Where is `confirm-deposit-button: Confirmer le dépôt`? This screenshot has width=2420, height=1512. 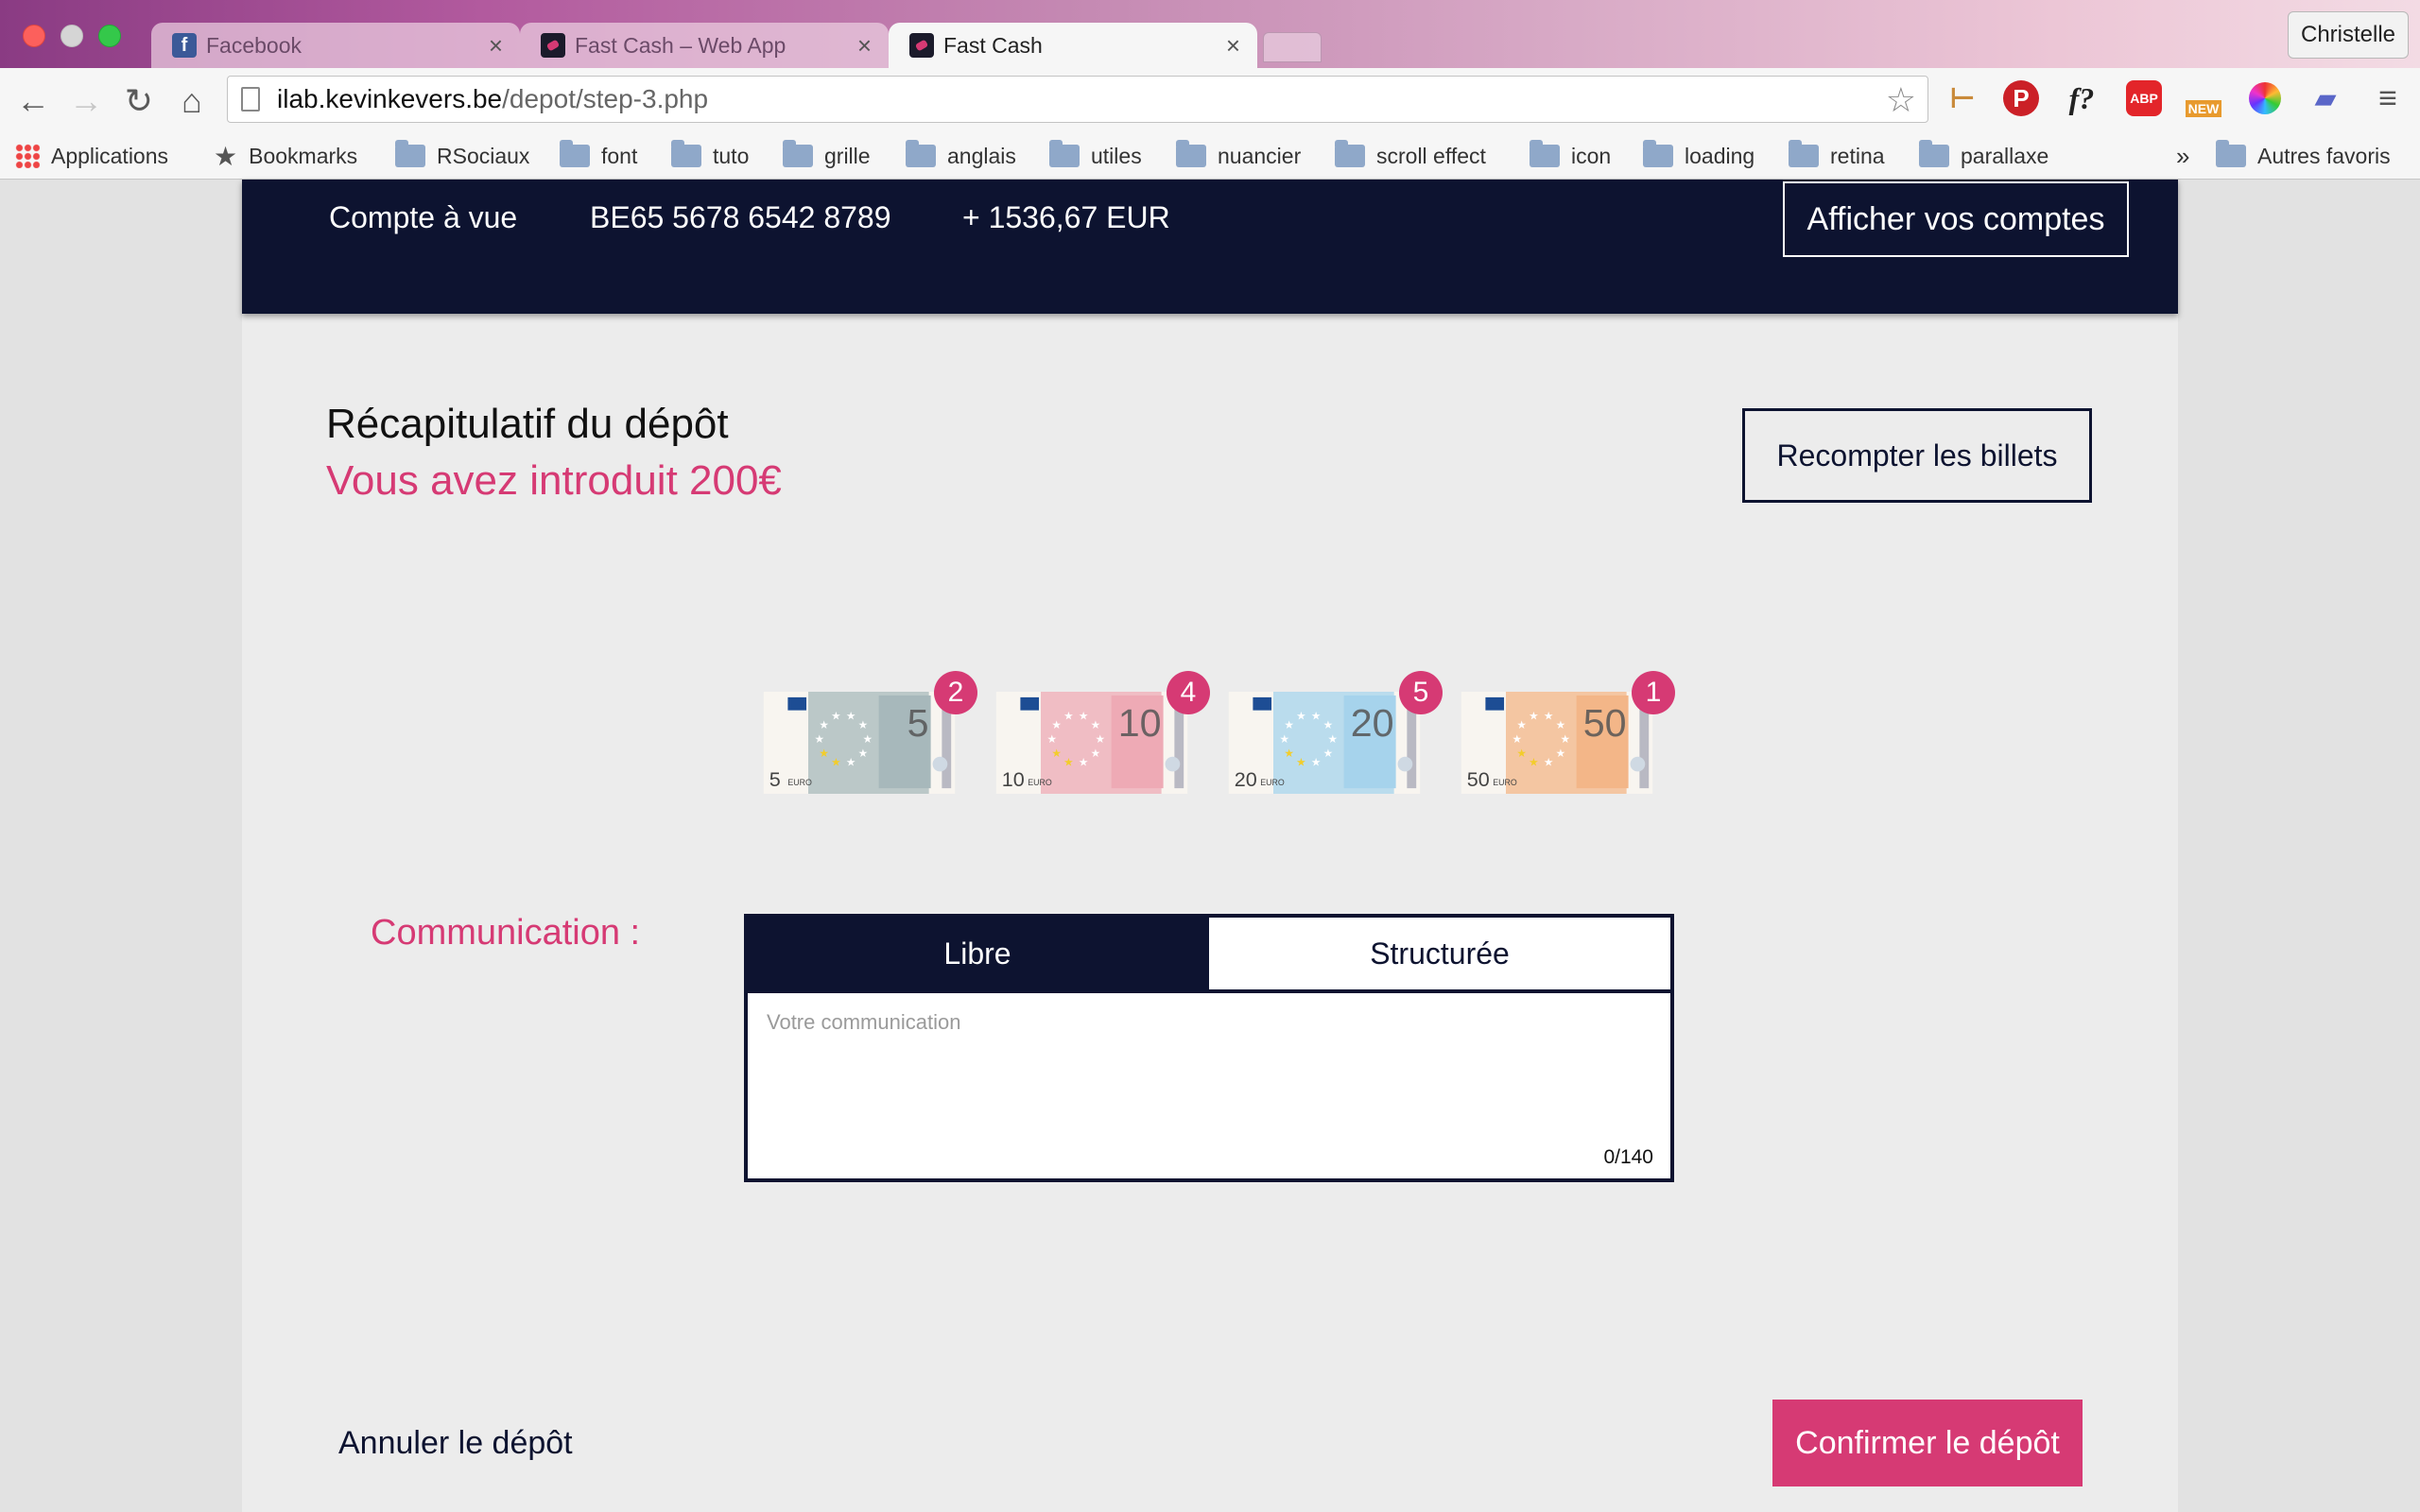 confirm-deposit-button: Confirmer le dépôt is located at coordinates (1928, 1443).